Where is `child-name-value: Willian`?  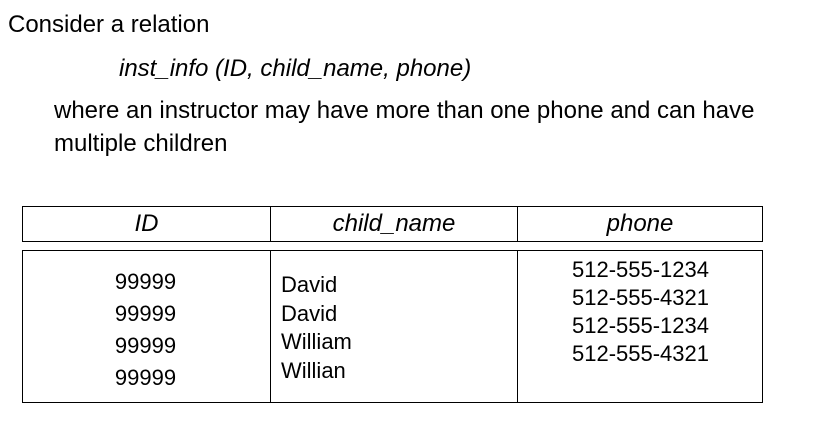 child-name-value: Willian is located at coordinates (313, 370).